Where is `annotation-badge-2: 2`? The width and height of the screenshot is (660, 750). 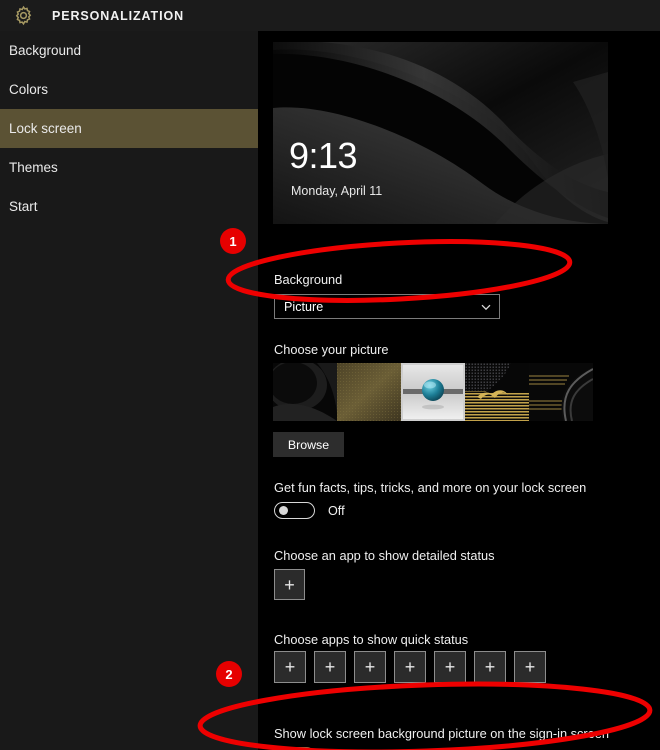
annotation-badge-2: 2 is located at coordinates (229, 674).